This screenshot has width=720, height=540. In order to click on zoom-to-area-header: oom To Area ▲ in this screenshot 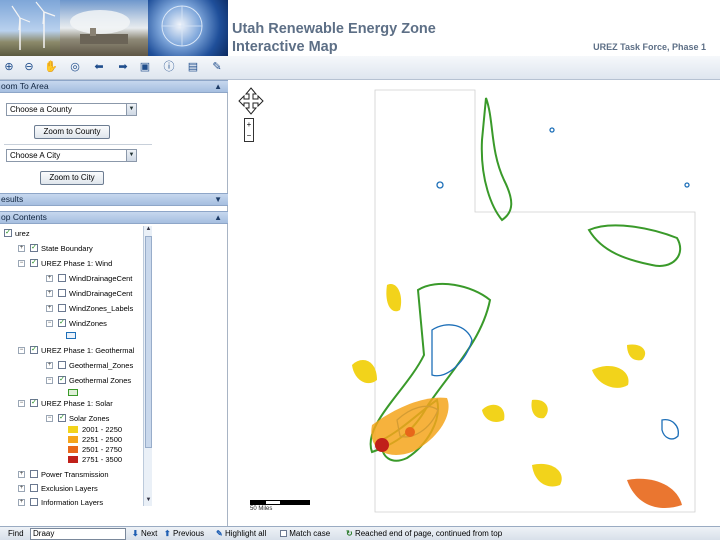, I will do `click(114, 86)`.